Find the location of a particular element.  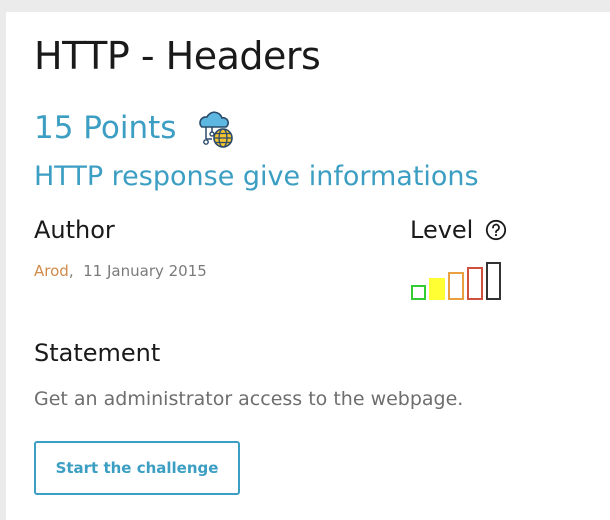

cloud-network-globe-icon is located at coordinates (216, 129).